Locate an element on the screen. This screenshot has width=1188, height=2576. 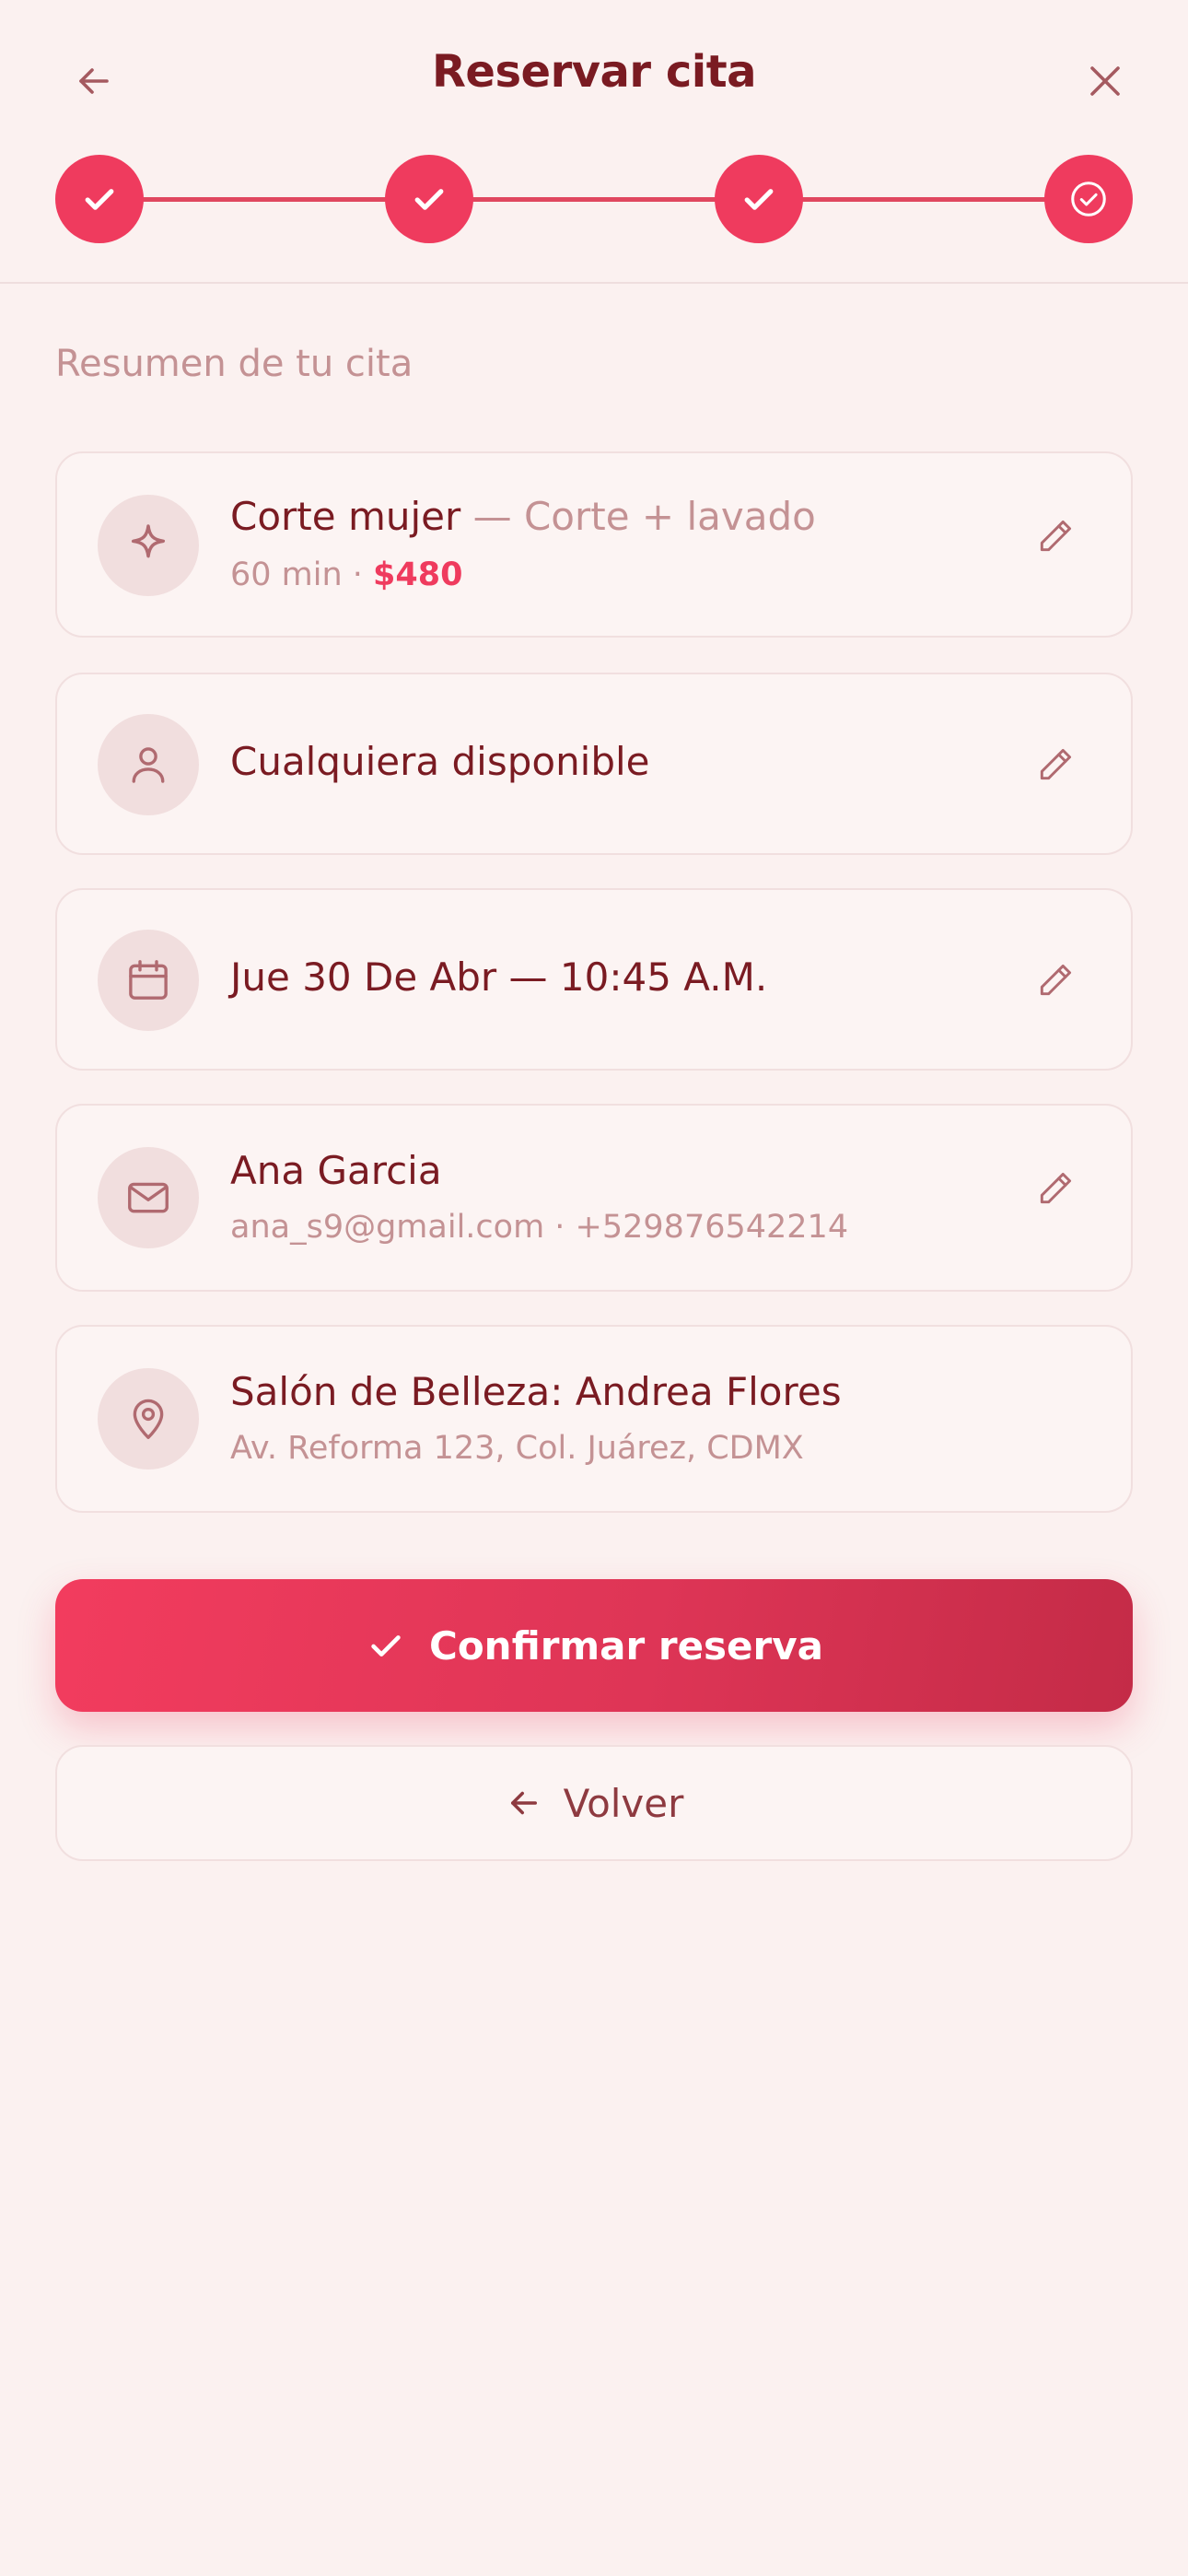
salon-address: Av. Reforma 123, Col. Juárez, CDMX is located at coordinates (517, 1448).